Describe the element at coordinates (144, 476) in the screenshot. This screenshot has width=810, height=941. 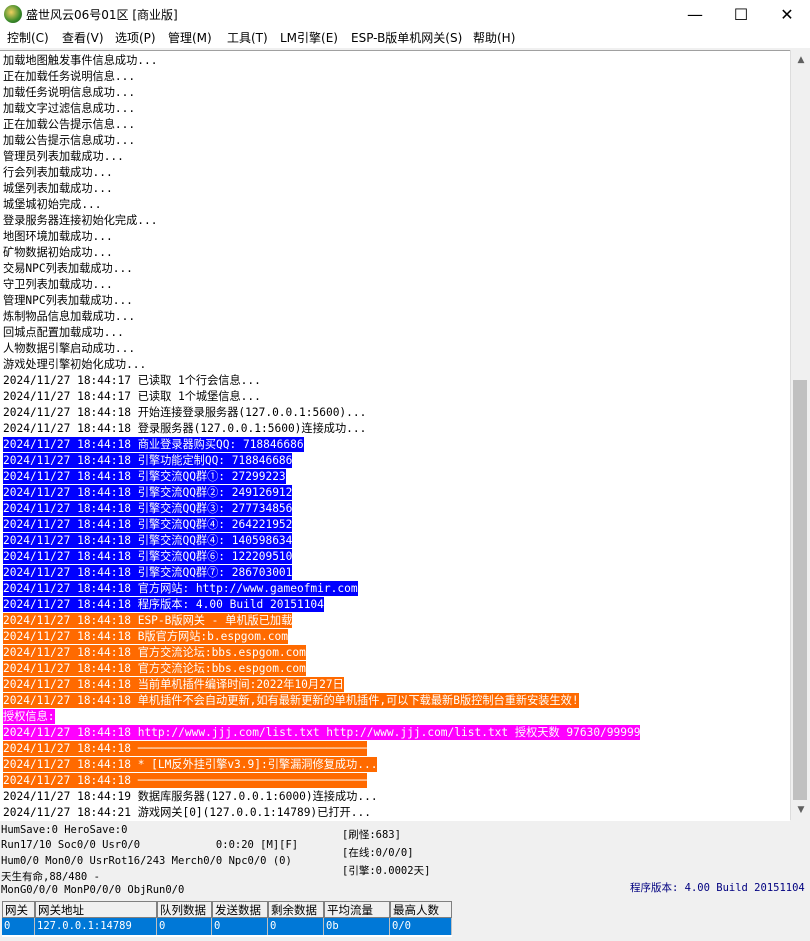
I see `log-line: 2024/11/27 18:44:18 引擎交流QQ群①: 27299223` at that location.